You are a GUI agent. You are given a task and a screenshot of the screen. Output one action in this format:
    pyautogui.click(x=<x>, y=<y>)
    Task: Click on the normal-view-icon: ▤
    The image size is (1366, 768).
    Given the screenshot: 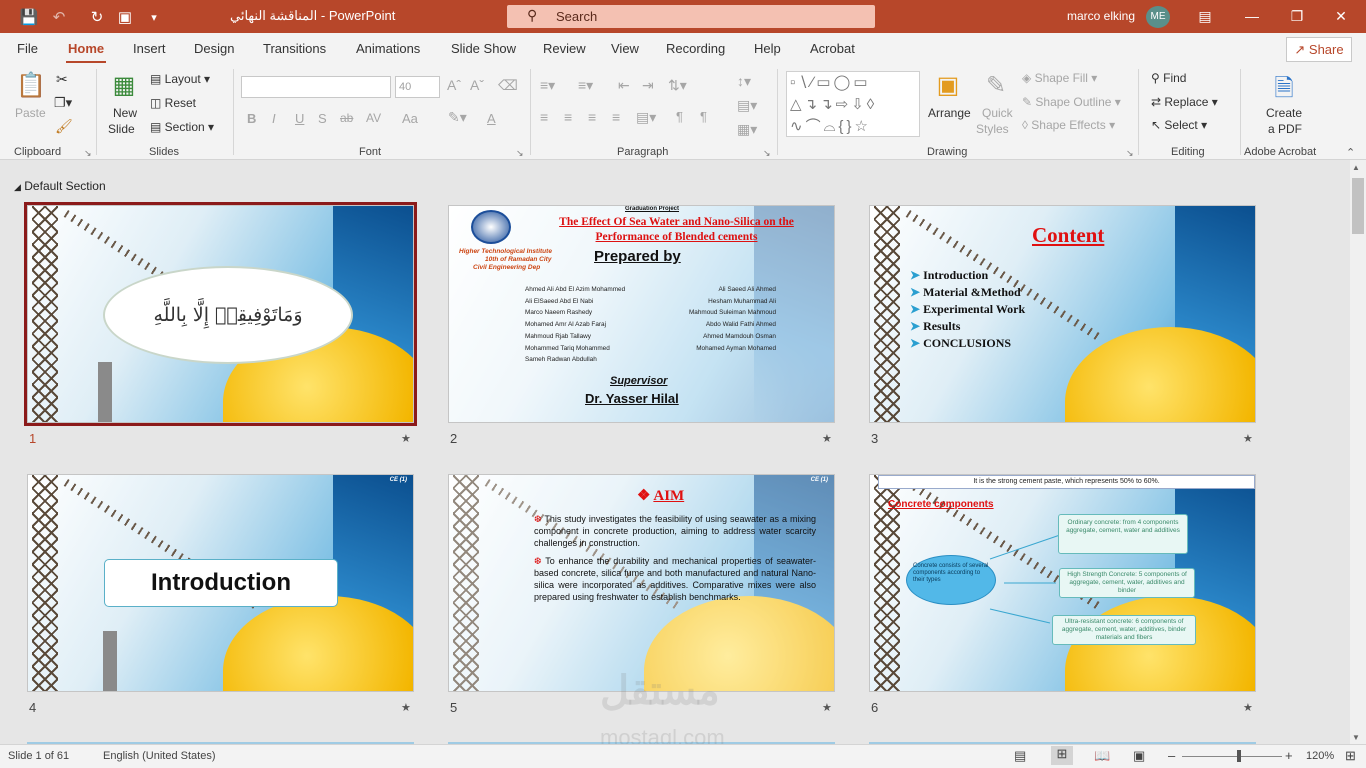 What is the action you would take?
    pyautogui.click(x=1020, y=756)
    